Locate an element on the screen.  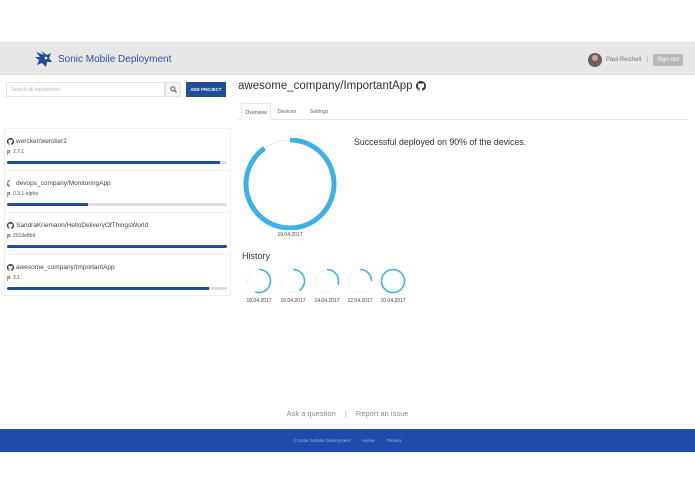
history-date: 12.04.2017 is located at coordinates (360, 301).